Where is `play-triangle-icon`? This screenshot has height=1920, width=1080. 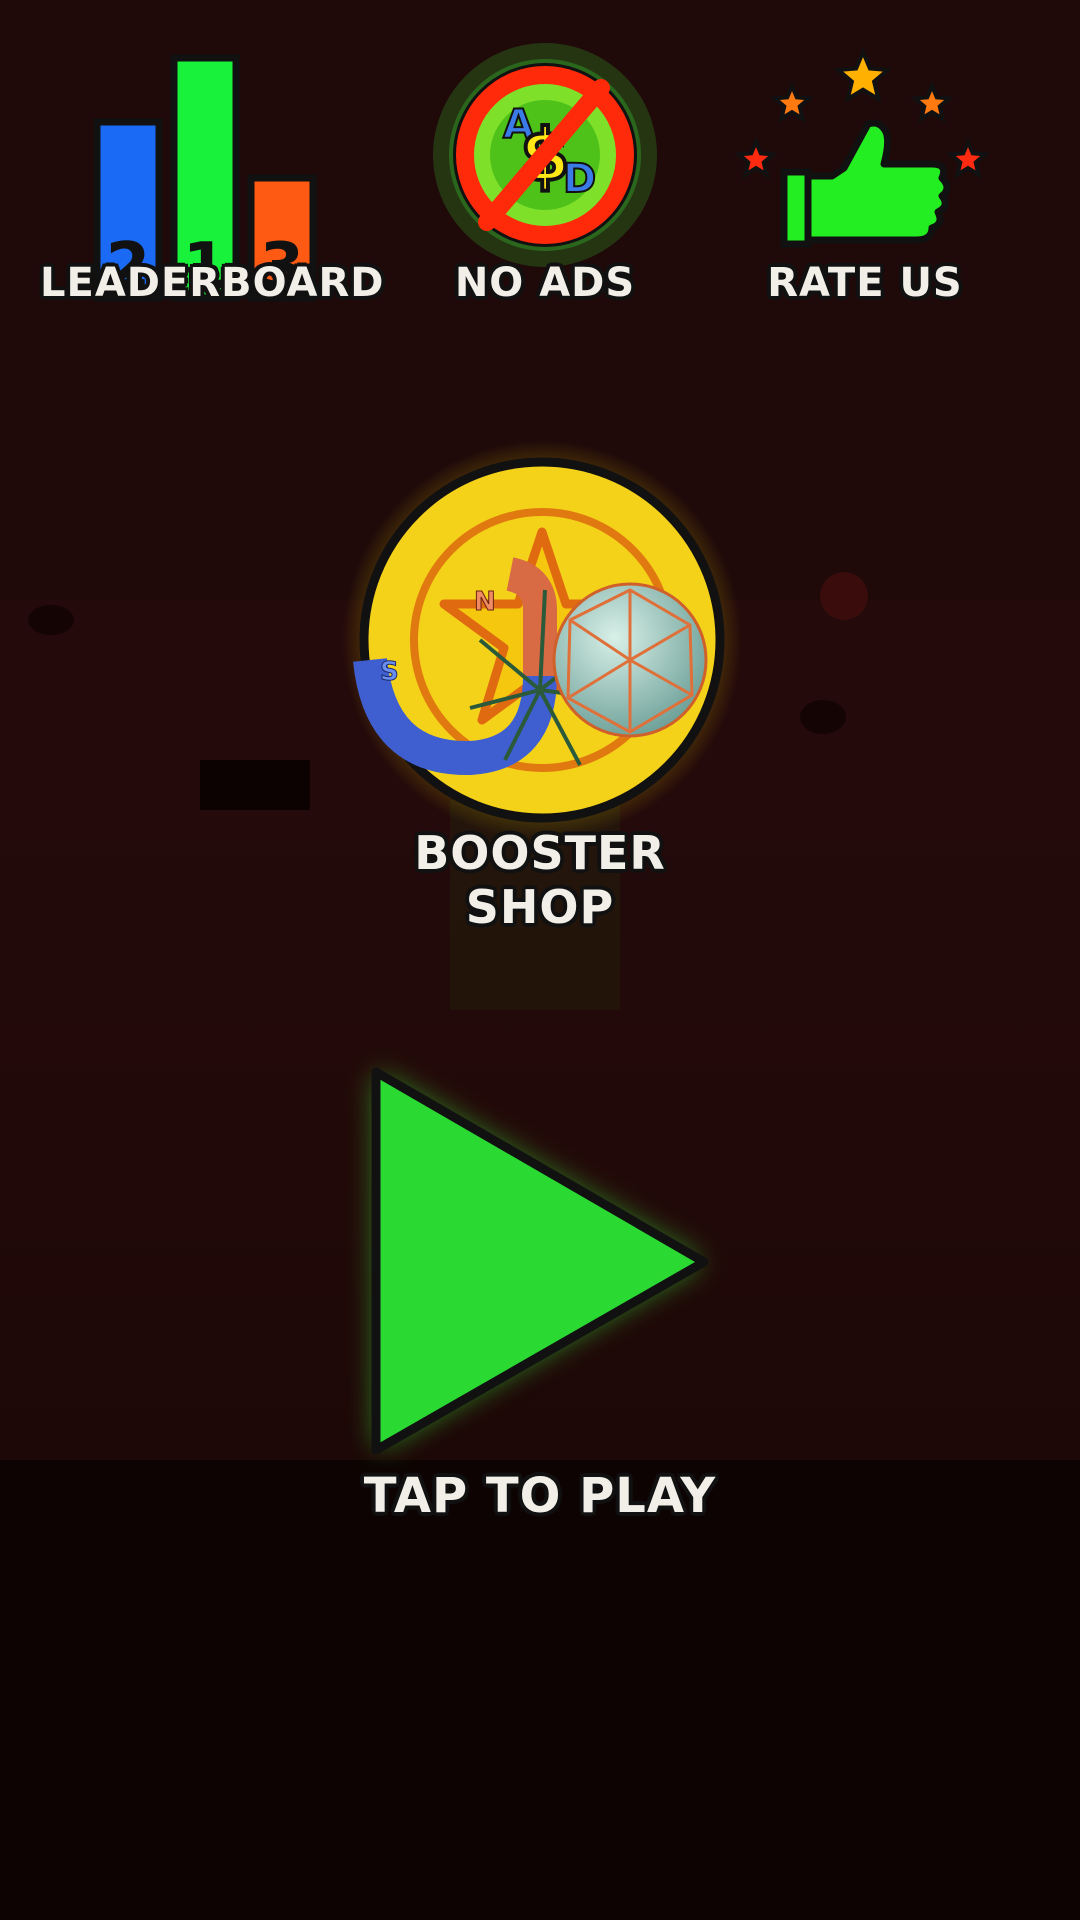 play-triangle-icon is located at coordinates (540, 1261).